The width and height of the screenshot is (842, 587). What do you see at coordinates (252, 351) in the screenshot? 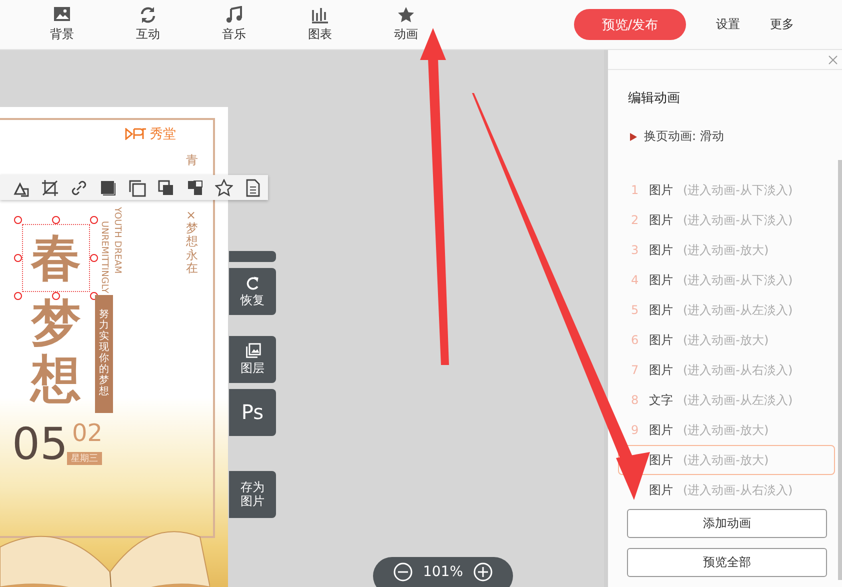
I see `layers-icon` at bounding box center [252, 351].